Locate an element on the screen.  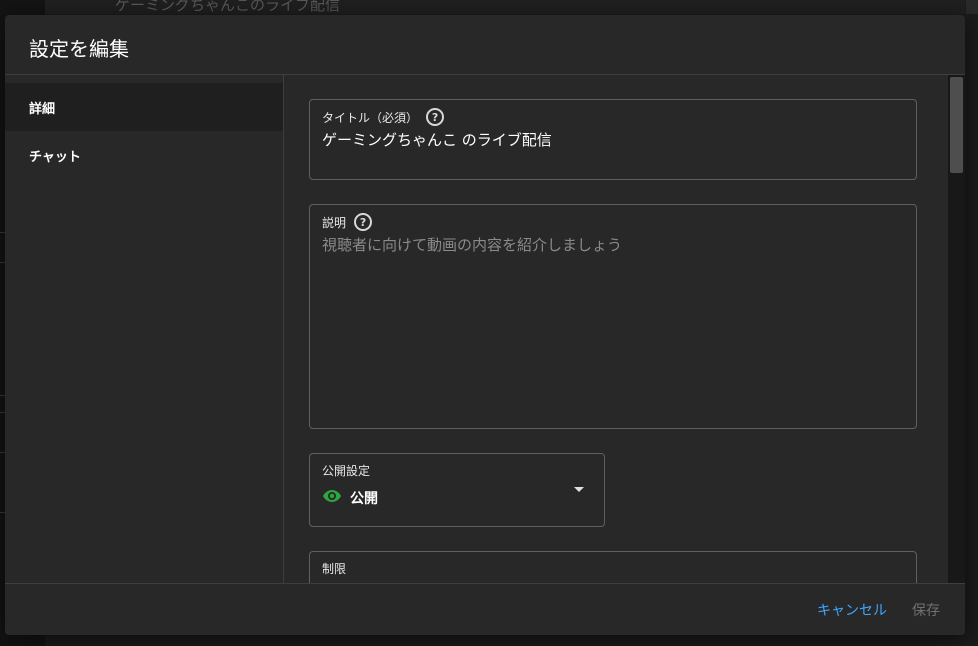
dialog-footer: キャンセル 保存 is located at coordinates (485, 609).